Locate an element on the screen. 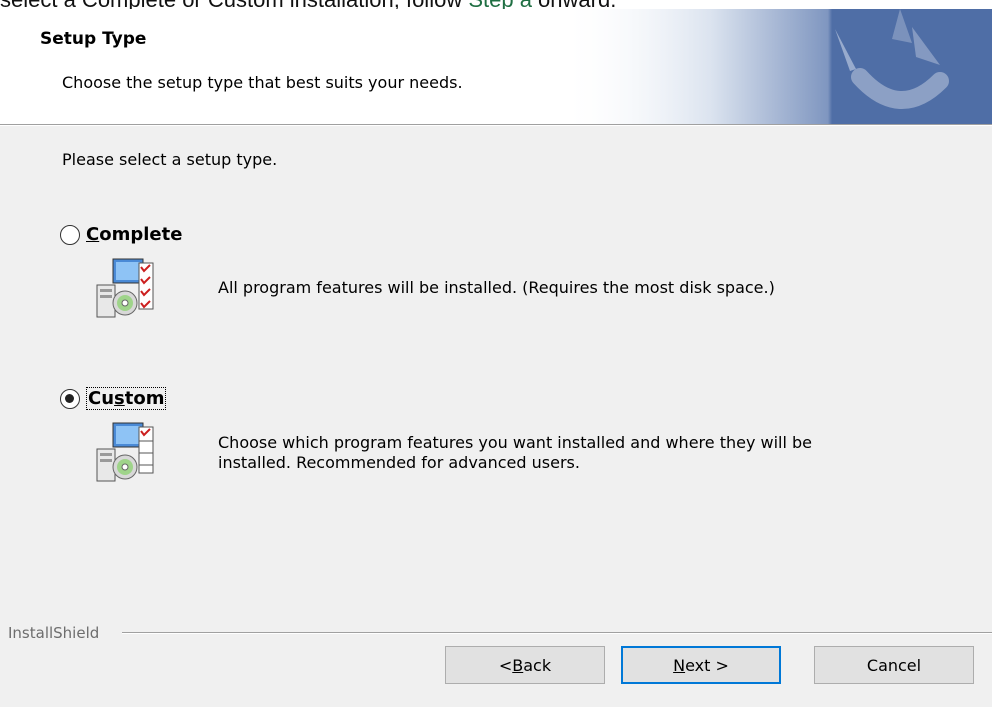 The image size is (992, 707). custom-label-prefix: Cu is located at coordinates (101, 398).